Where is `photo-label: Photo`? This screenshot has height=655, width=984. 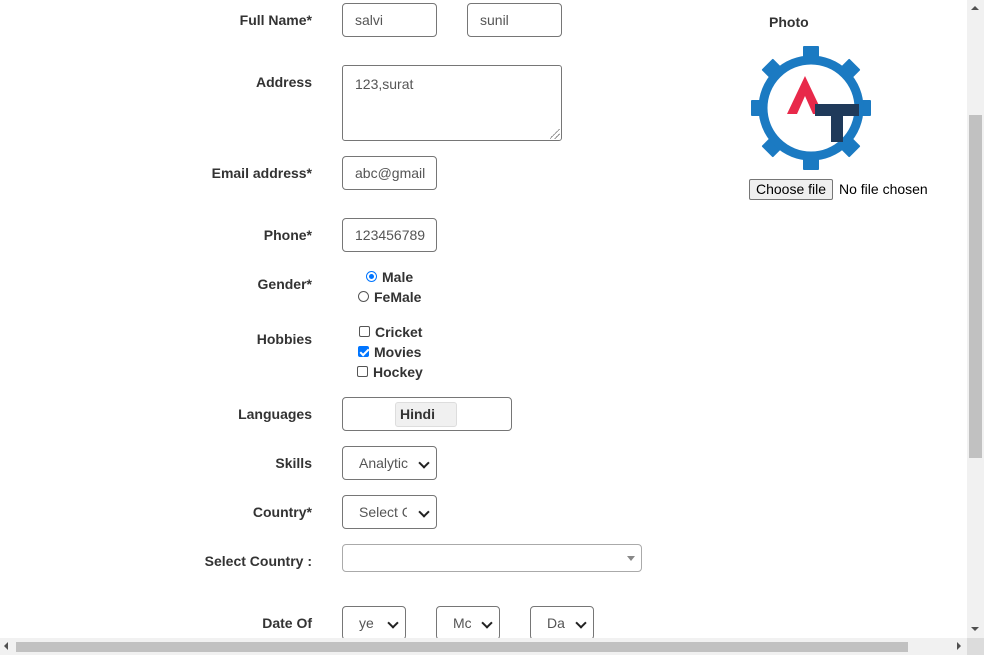 photo-label: Photo is located at coordinates (789, 22).